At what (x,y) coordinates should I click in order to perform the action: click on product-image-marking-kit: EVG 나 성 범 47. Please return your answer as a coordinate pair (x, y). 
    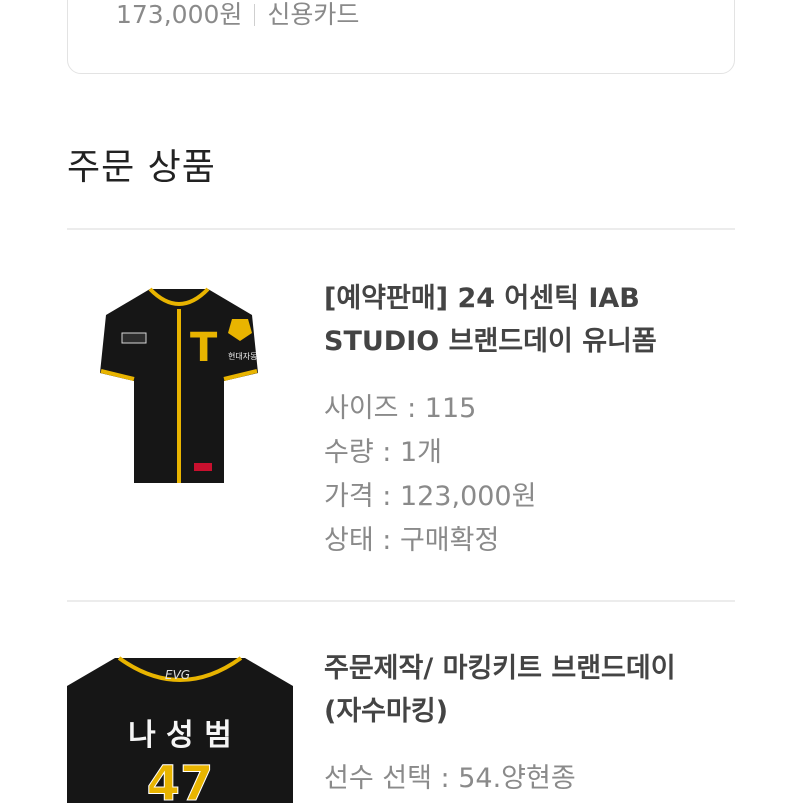
    Looking at the image, I should click on (180, 726).